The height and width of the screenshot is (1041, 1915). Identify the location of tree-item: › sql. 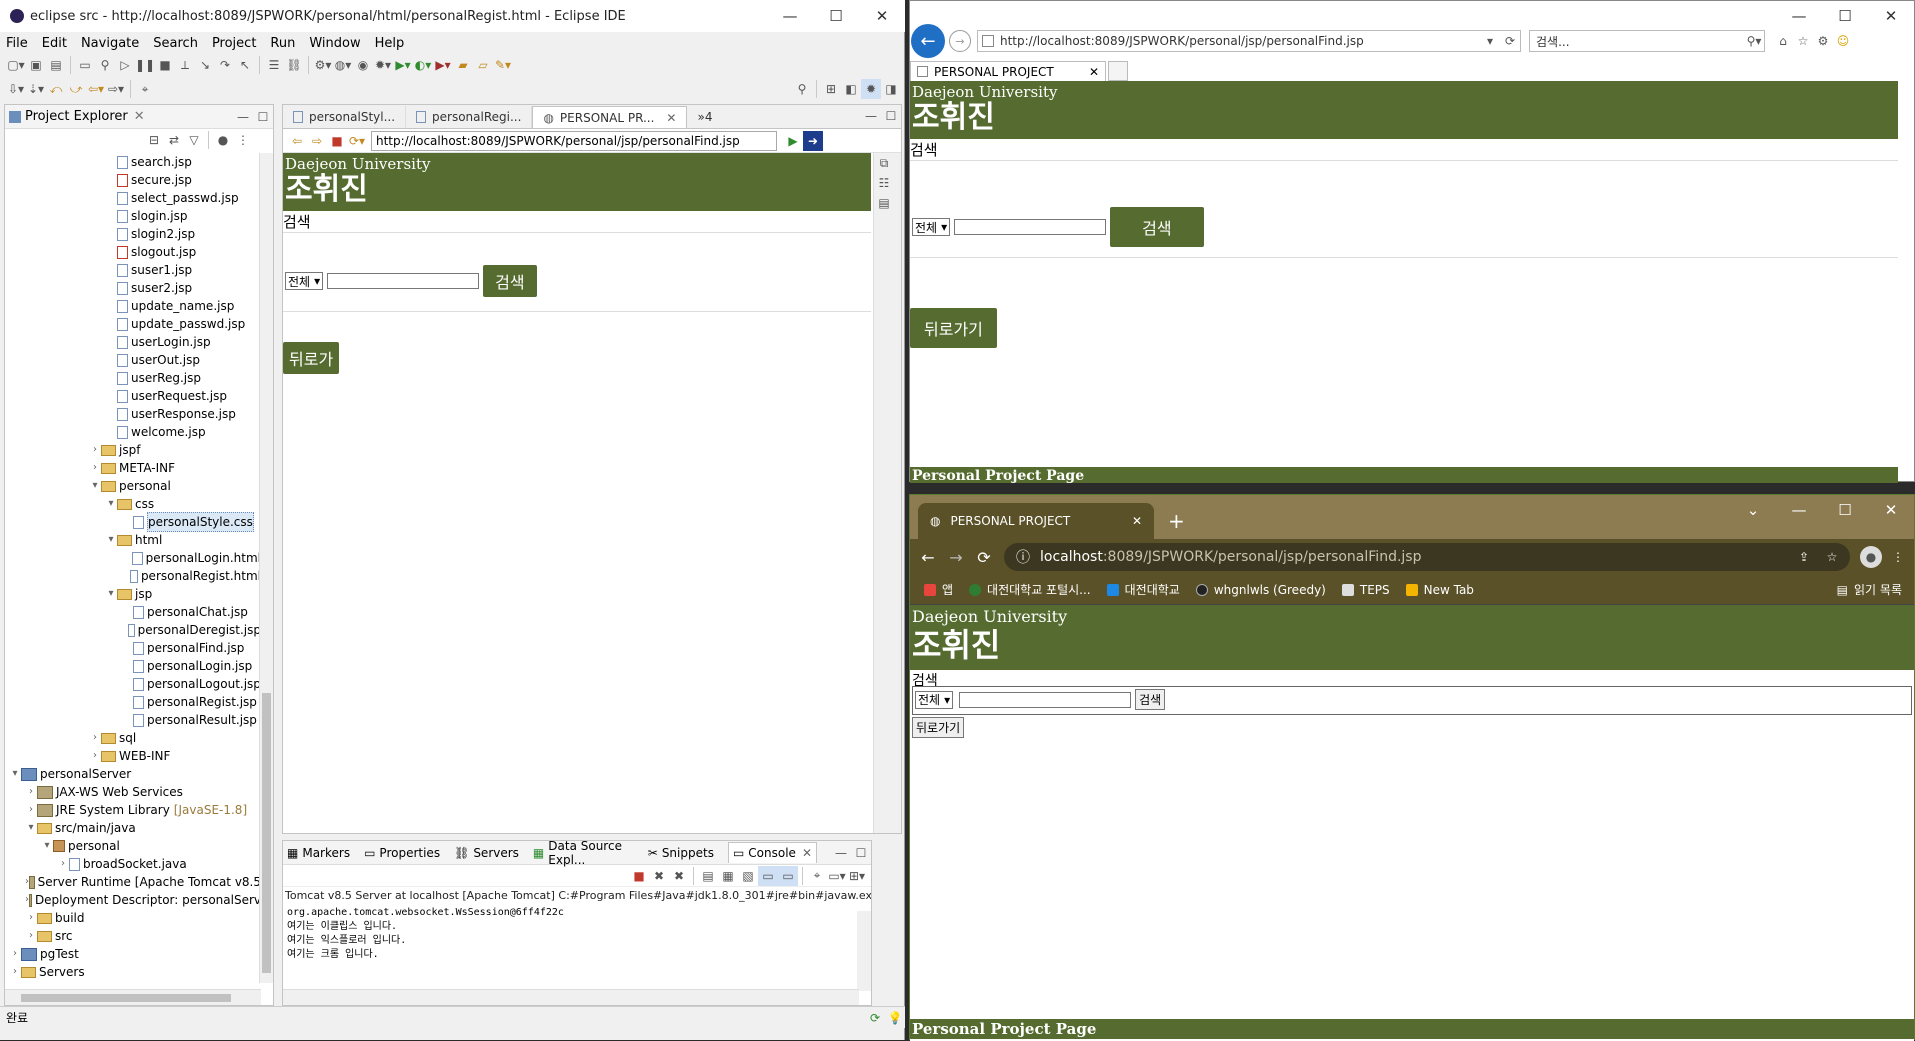
(133, 738).